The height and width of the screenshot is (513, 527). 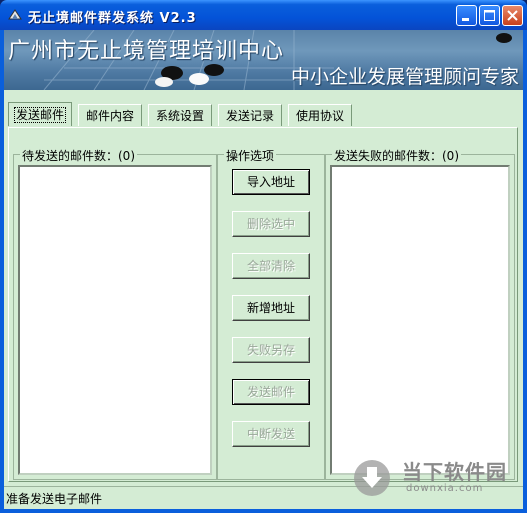 What do you see at coordinates (271, 434) in the screenshot?
I see `stop-sending-button: 中断发送` at bounding box center [271, 434].